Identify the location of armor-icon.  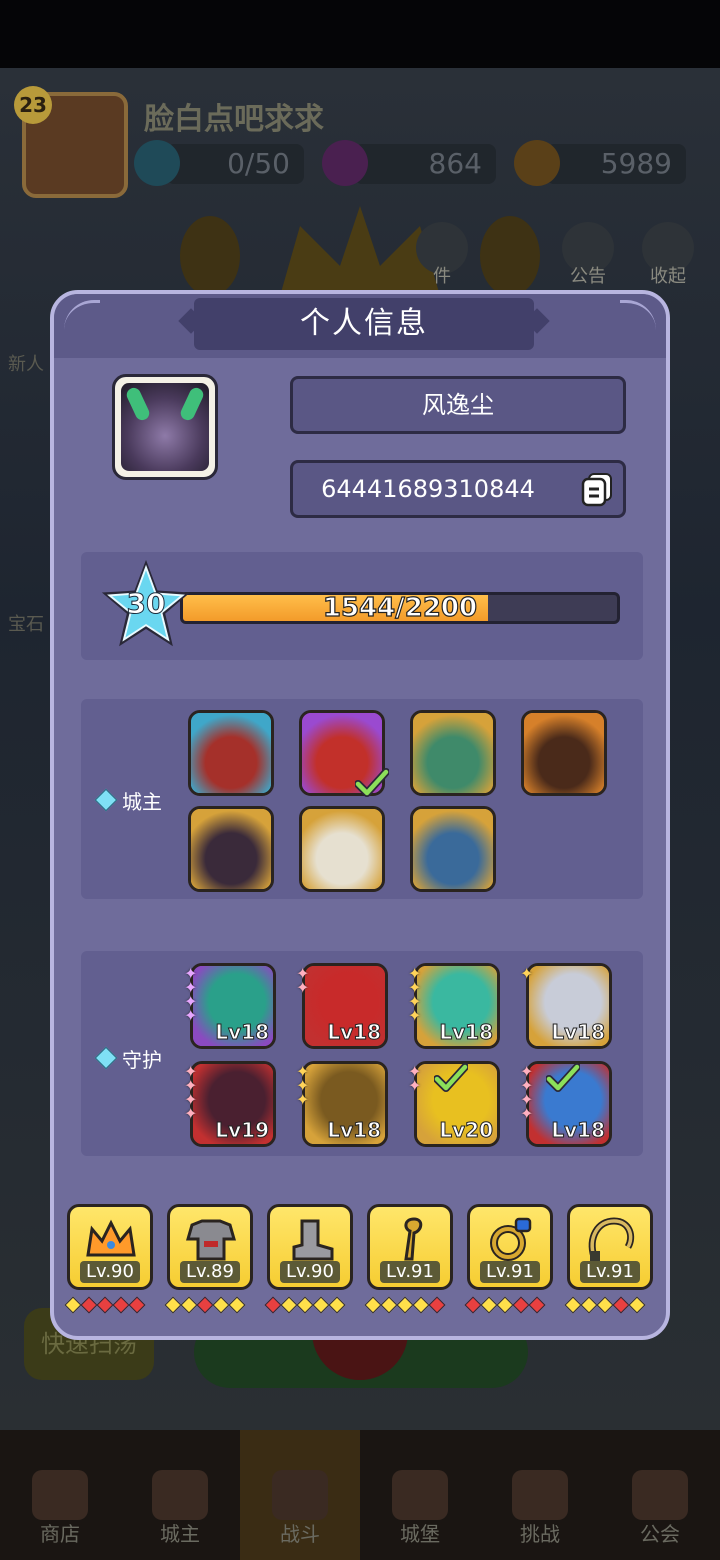
(211, 1239).